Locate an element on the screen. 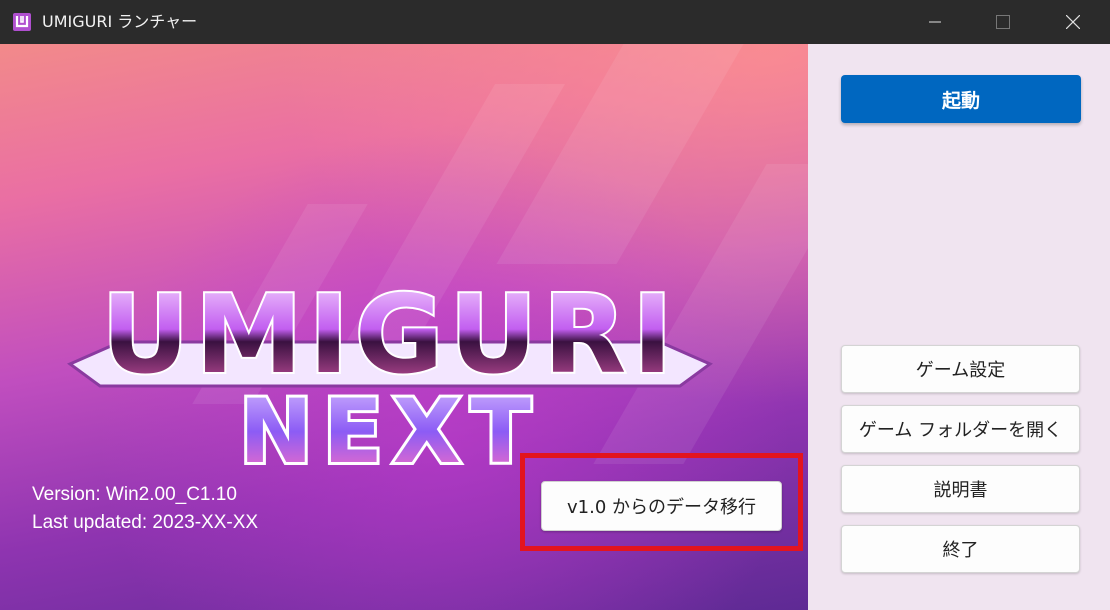 The height and width of the screenshot is (610, 1110). window-title: UMIGURI ランチャー is located at coordinates (120, 21).